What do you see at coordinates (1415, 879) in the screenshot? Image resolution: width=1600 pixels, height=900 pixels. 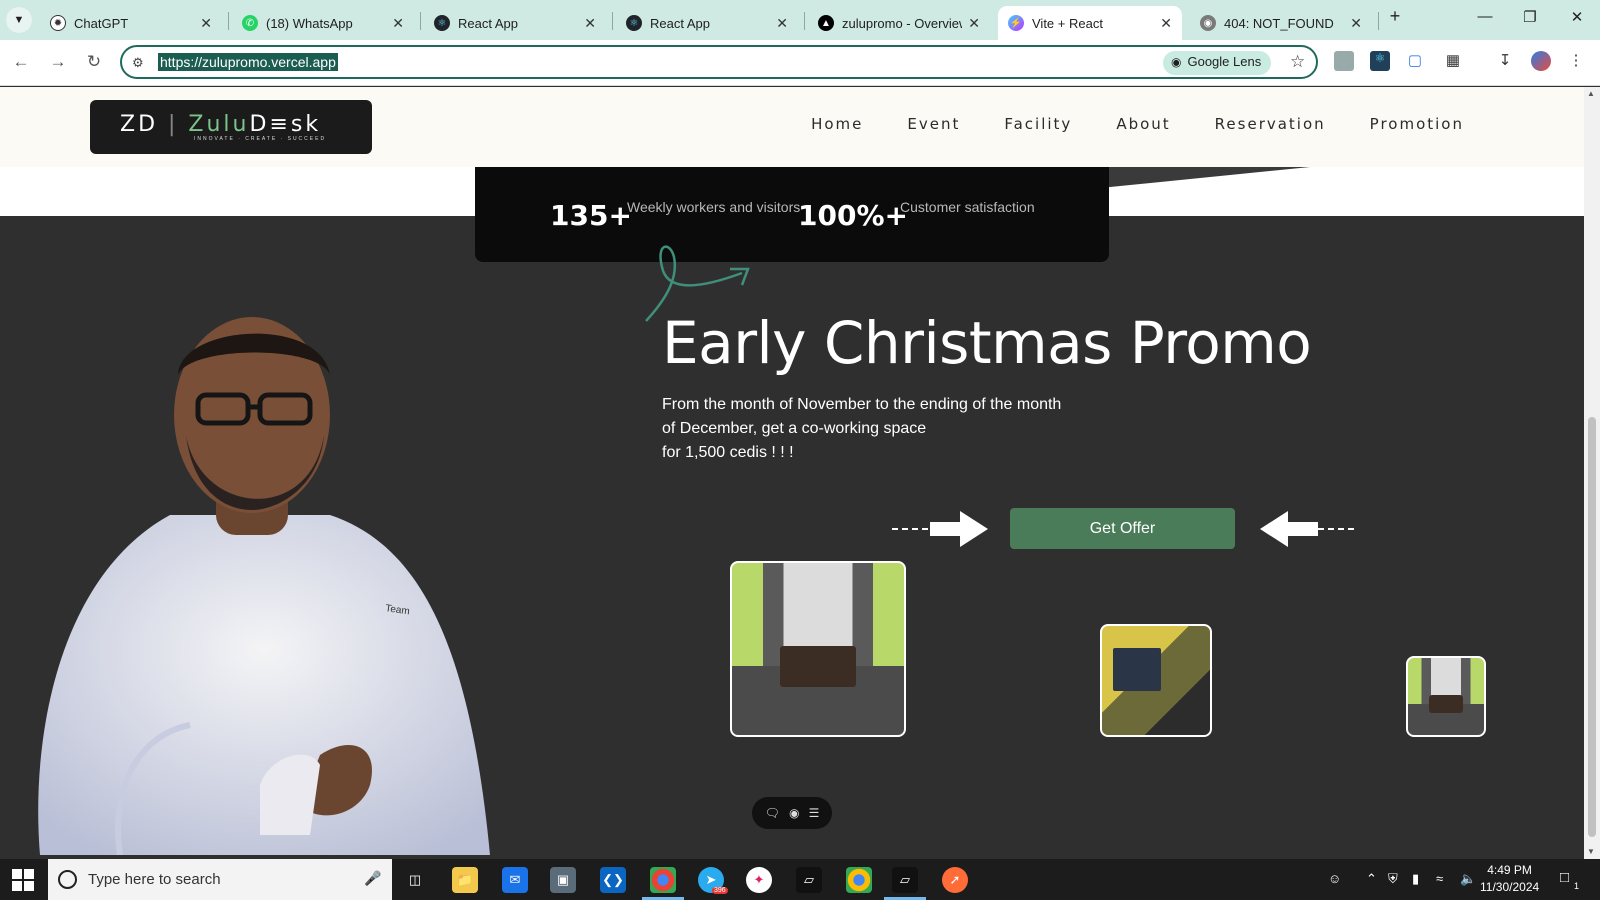 I see `battery-icon: ▮` at bounding box center [1415, 879].